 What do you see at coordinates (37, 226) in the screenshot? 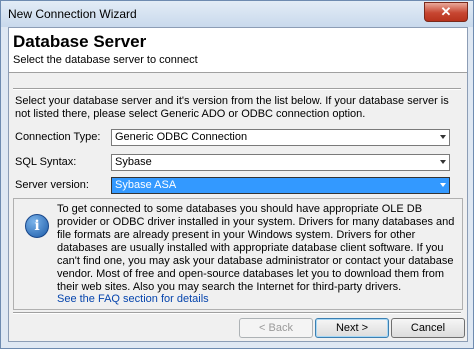
I see `info-icon: i` at bounding box center [37, 226].